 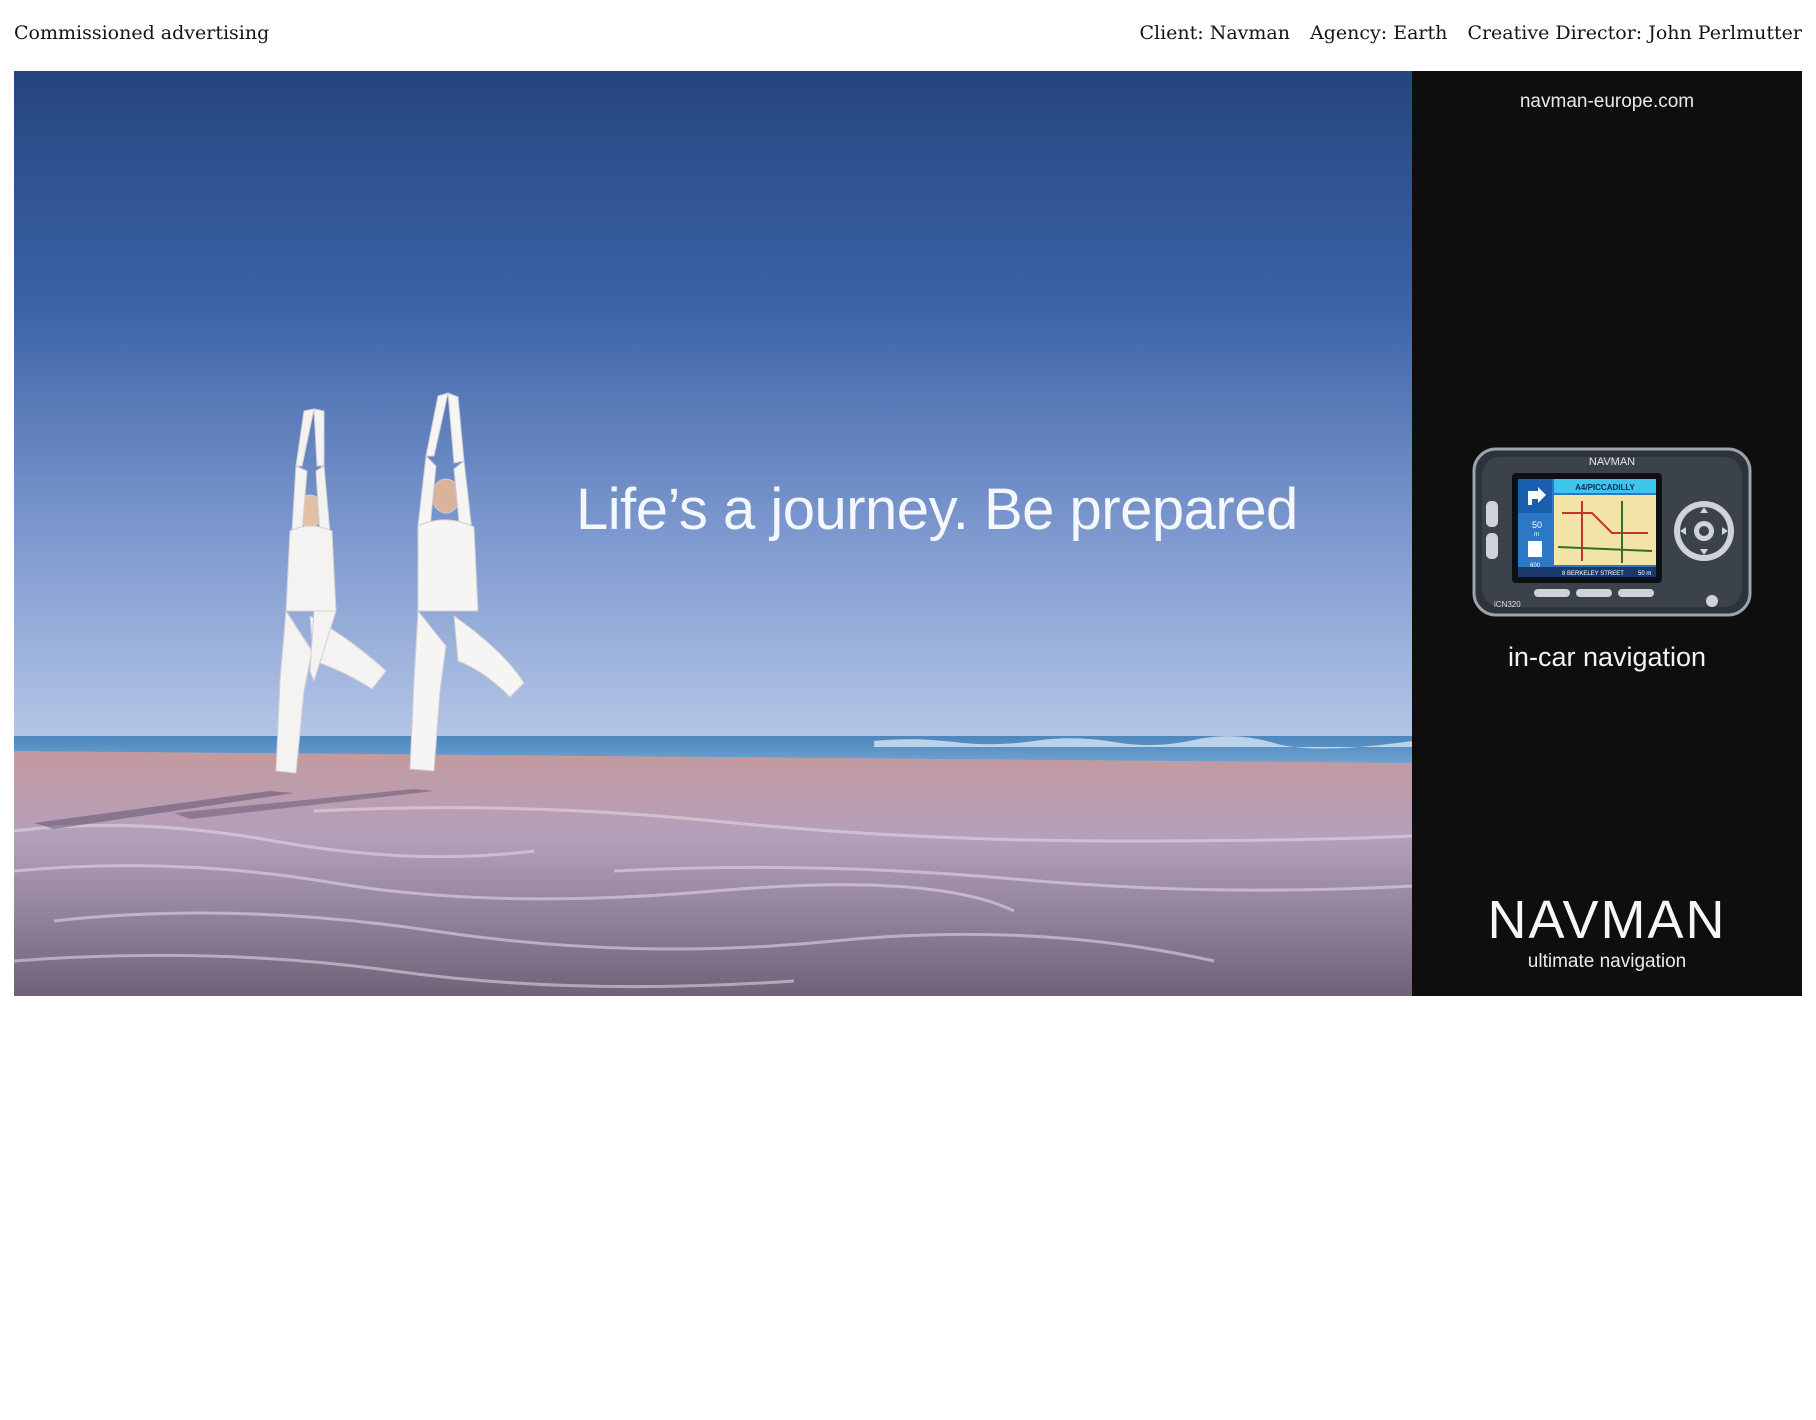 What do you see at coordinates (1644, 574) in the screenshot?
I see `device-bottom-distance: 50 m` at bounding box center [1644, 574].